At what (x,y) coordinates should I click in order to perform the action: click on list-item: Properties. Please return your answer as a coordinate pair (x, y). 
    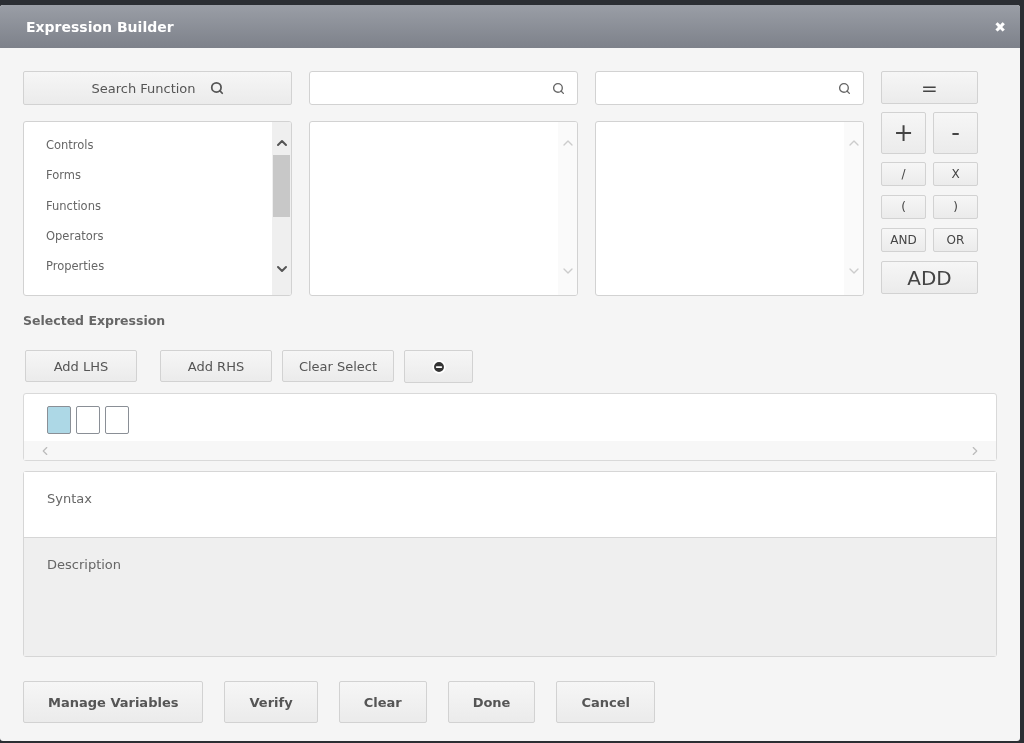
    Looking at the image, I should click on (159, 266).